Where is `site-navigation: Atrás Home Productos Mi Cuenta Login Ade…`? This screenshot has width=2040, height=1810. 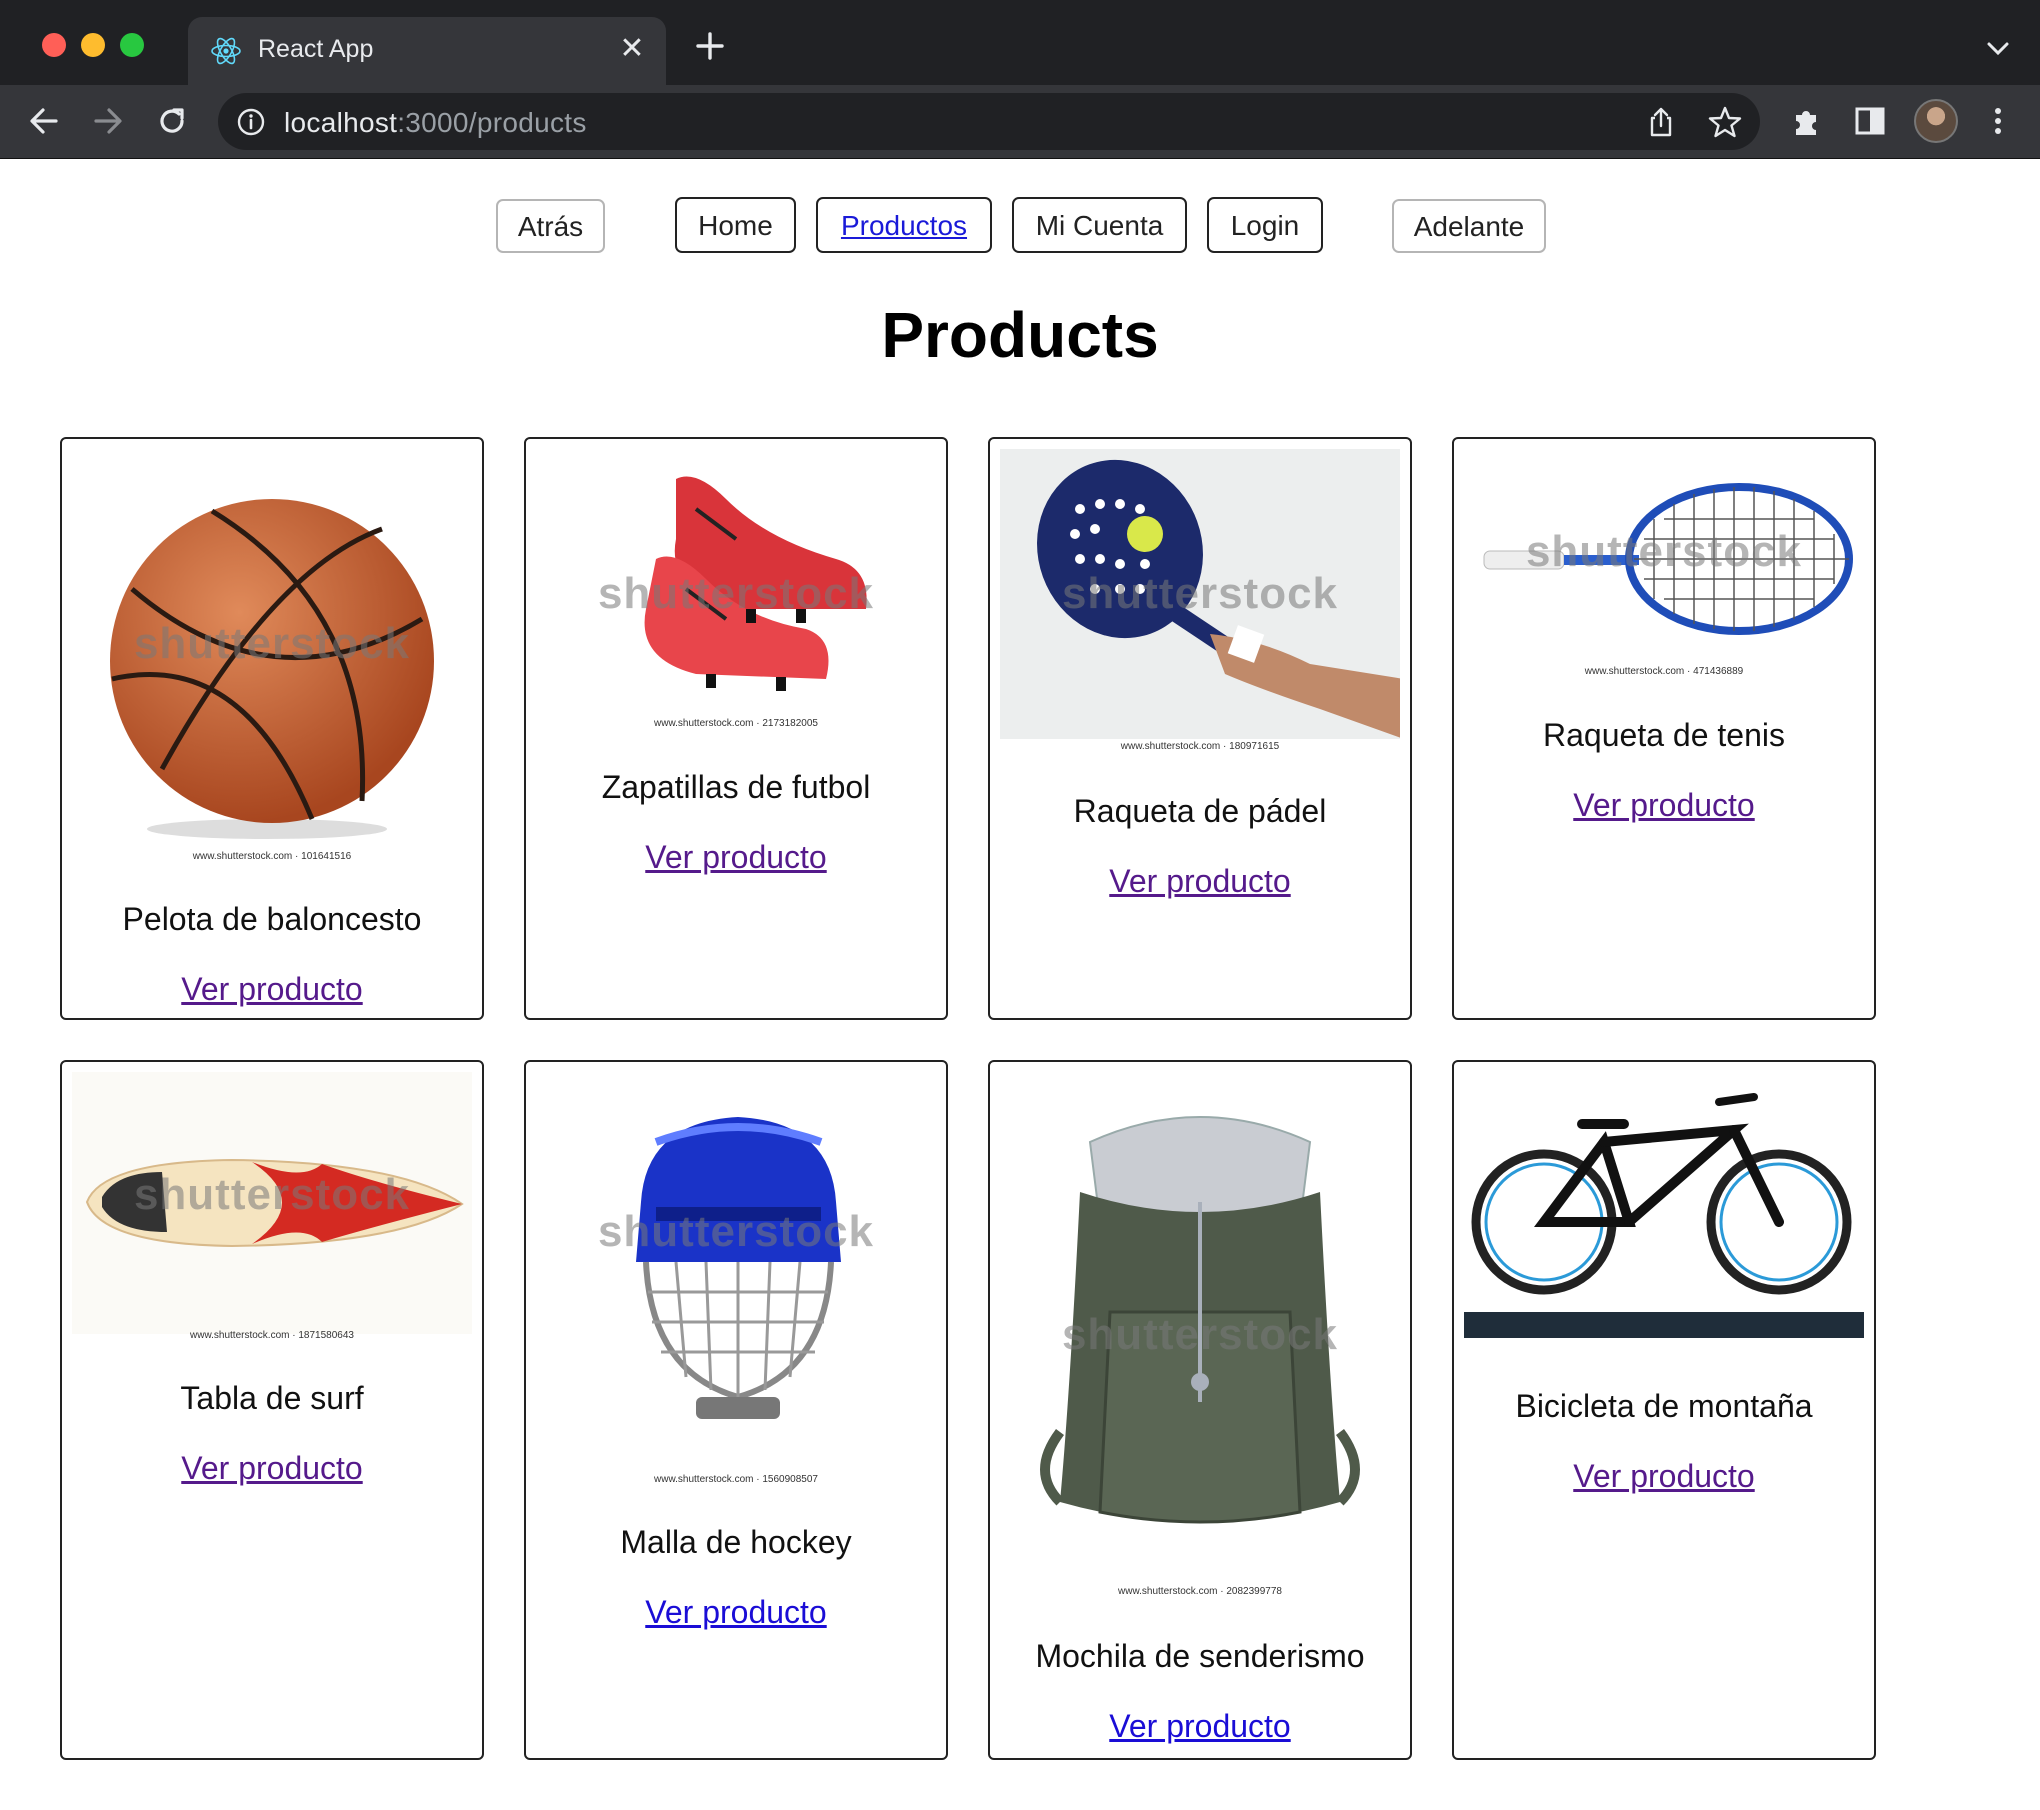 site-navigation: Atrás Home Productos Mi Cuenta Login Ade… is located at coordinates (1020, 226).